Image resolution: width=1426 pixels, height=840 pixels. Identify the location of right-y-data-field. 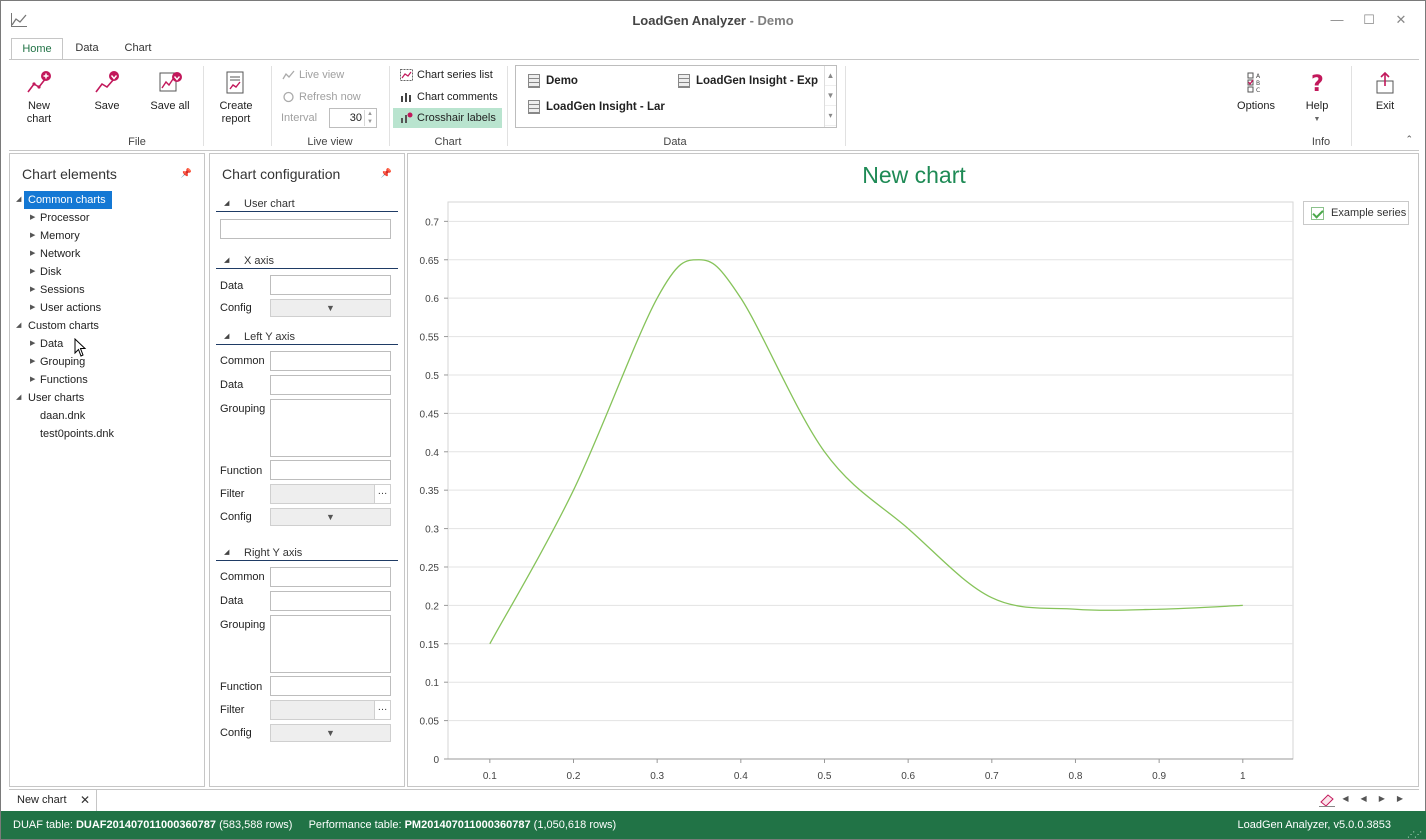
(330, 601).